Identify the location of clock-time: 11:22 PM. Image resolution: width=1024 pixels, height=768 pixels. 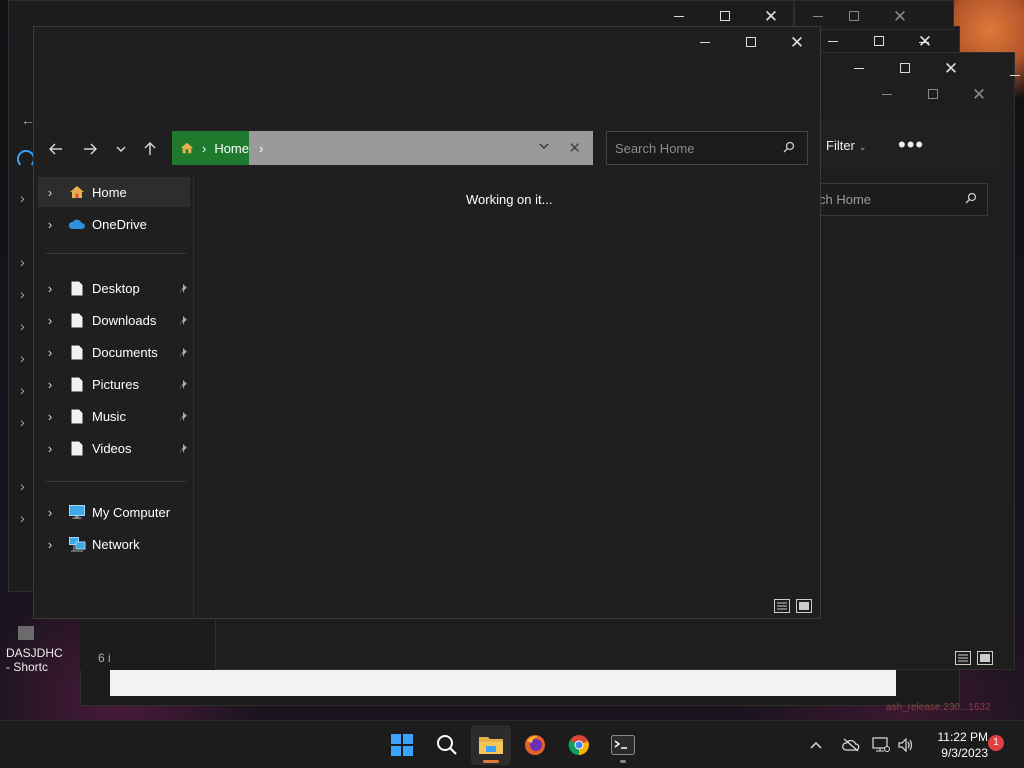
(962, 737).